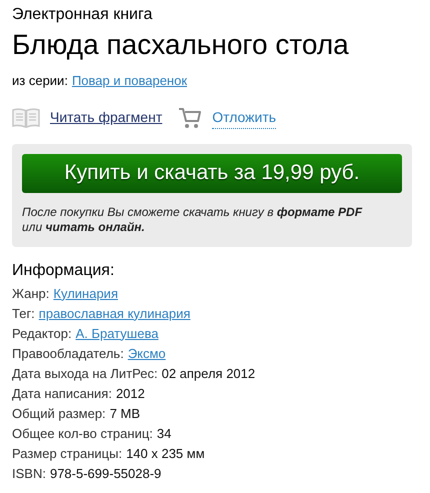  Describe the element at coordinates (164, 433) in the screenshot. I see `info-value: 34` at that location.